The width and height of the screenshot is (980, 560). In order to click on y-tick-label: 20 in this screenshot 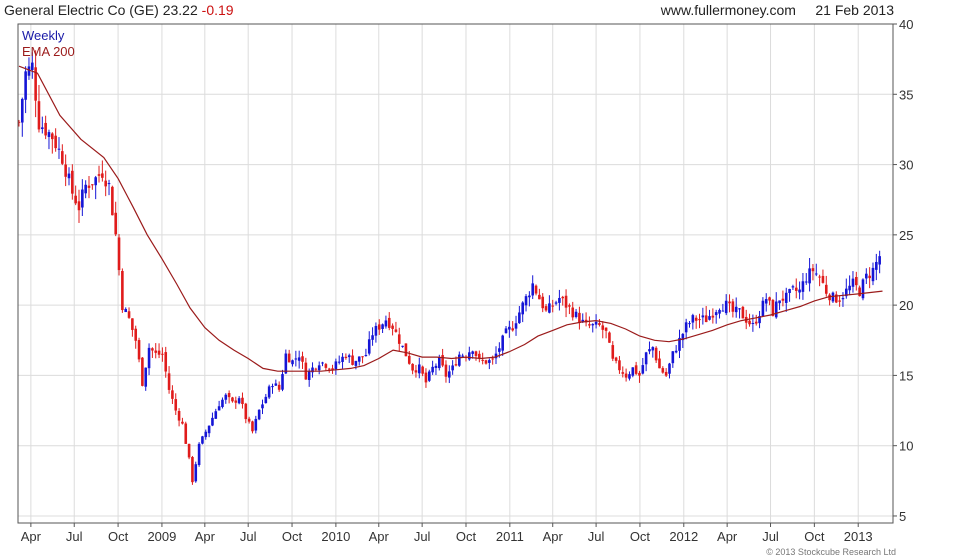, I will do `click(906, 305)`.